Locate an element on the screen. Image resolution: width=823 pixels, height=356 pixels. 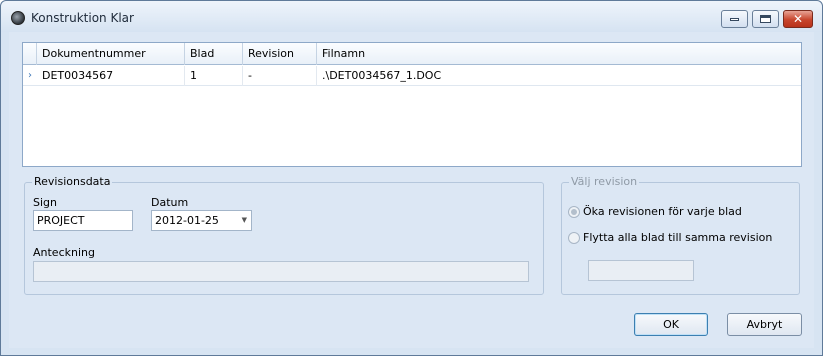
cell-revision: - is located at coordinates (280, 76).